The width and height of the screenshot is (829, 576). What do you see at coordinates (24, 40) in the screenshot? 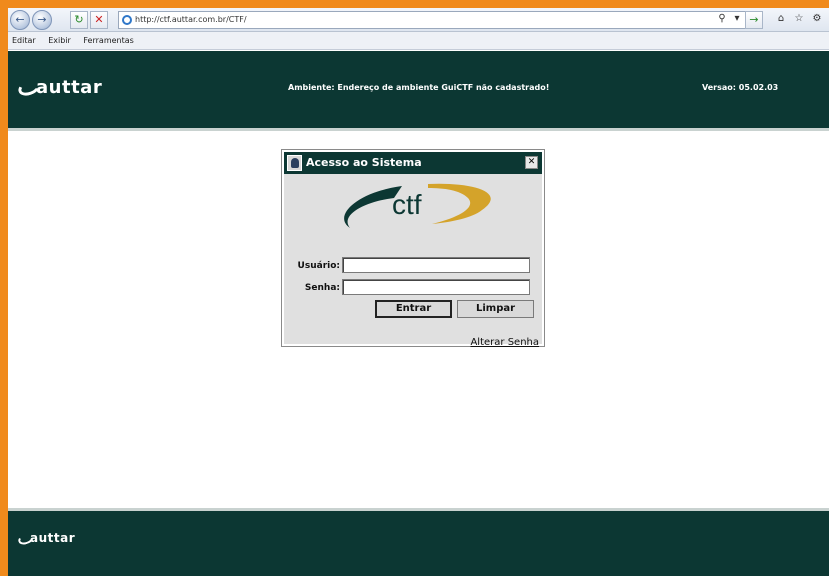
I see `menu-item-editar: Editar` at bounding box center [24, 40].